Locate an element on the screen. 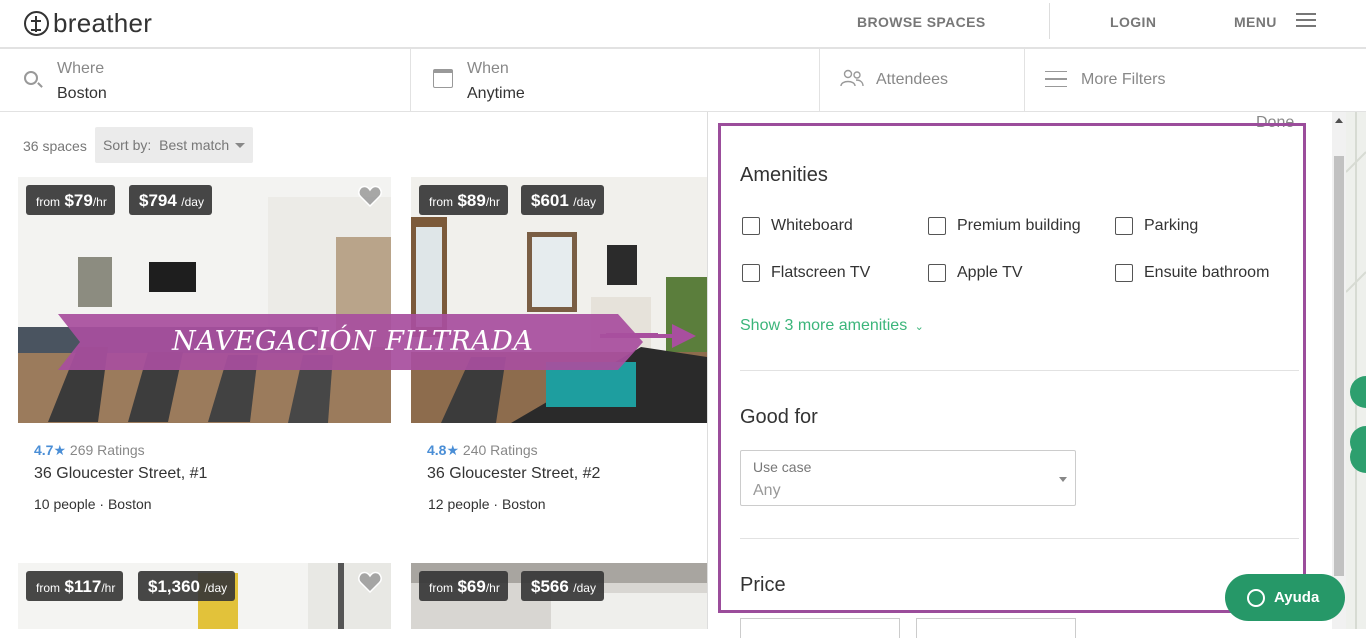  people-icon is located at coordinates (852, 78).